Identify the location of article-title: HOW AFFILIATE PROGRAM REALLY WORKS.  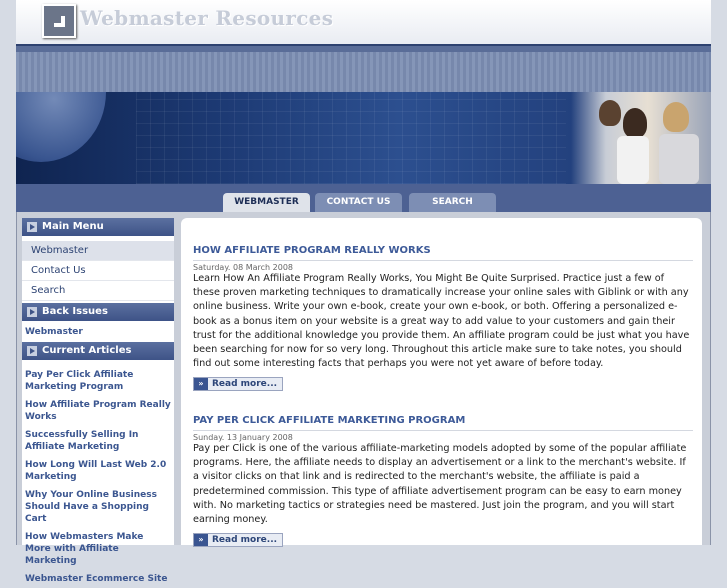
(443, 250).